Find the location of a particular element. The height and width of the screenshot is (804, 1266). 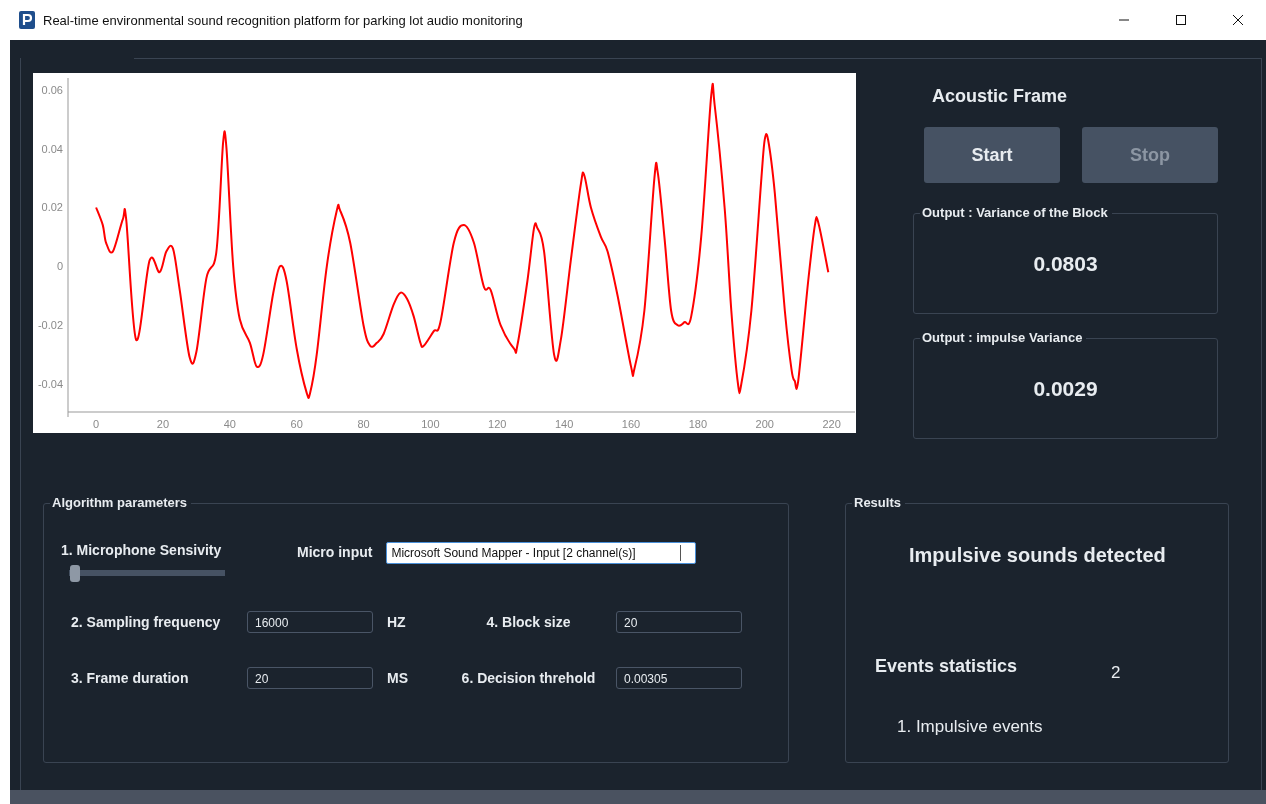

input-field: 16000 is located at coordinates (310, 622).